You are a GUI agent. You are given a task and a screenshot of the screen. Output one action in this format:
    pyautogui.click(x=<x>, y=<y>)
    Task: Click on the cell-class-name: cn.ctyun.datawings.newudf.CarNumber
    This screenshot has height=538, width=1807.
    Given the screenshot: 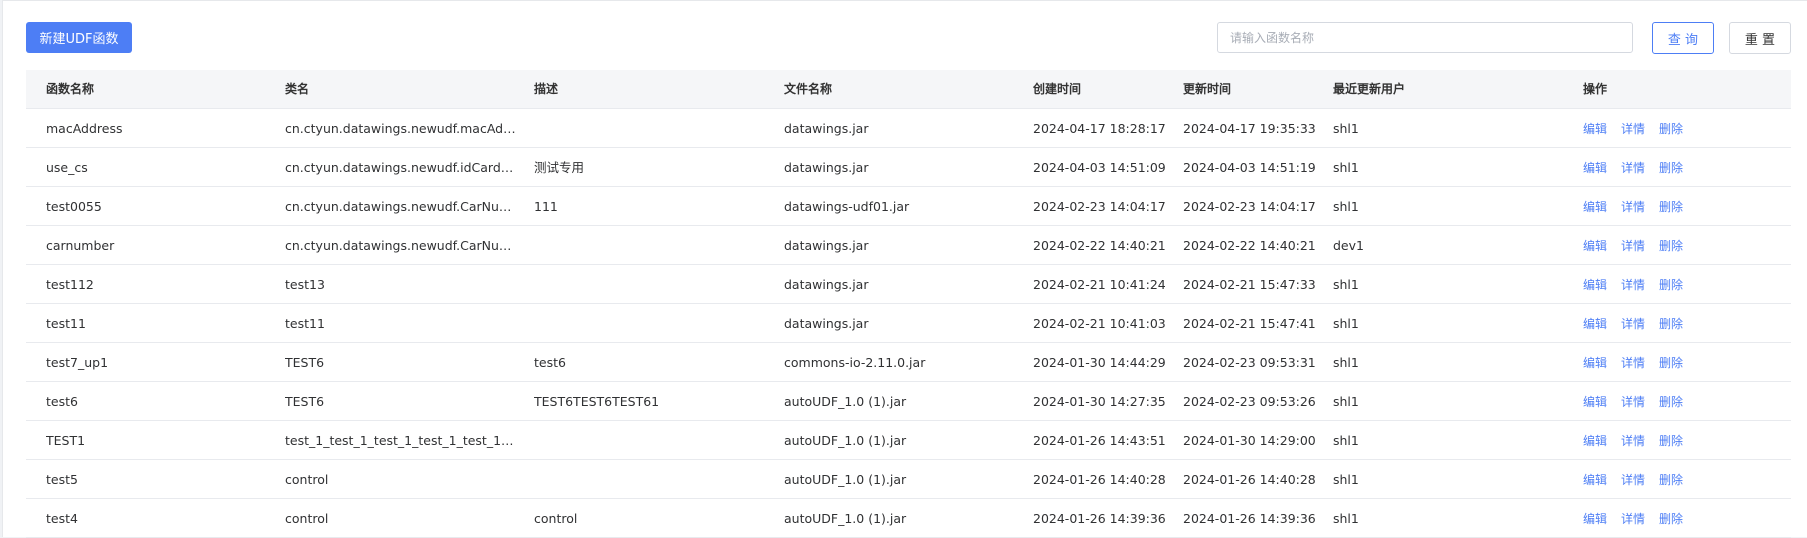 What is the action you would take?
    pyautogui.click(x=401, y=245)
    